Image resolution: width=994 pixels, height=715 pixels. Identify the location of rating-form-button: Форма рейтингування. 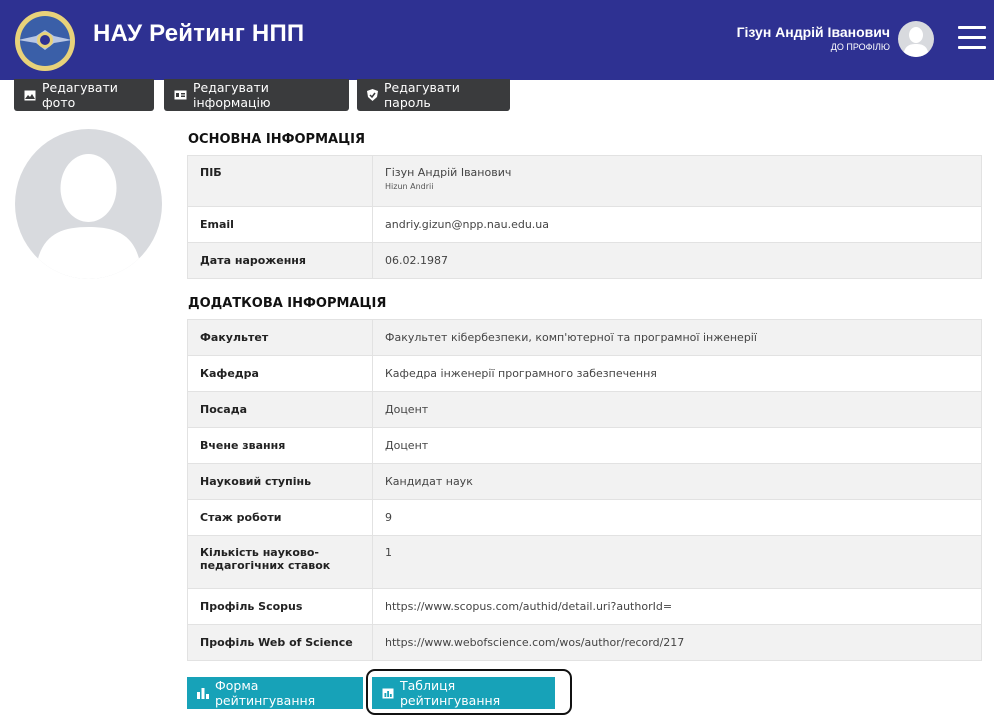
(275, 693).